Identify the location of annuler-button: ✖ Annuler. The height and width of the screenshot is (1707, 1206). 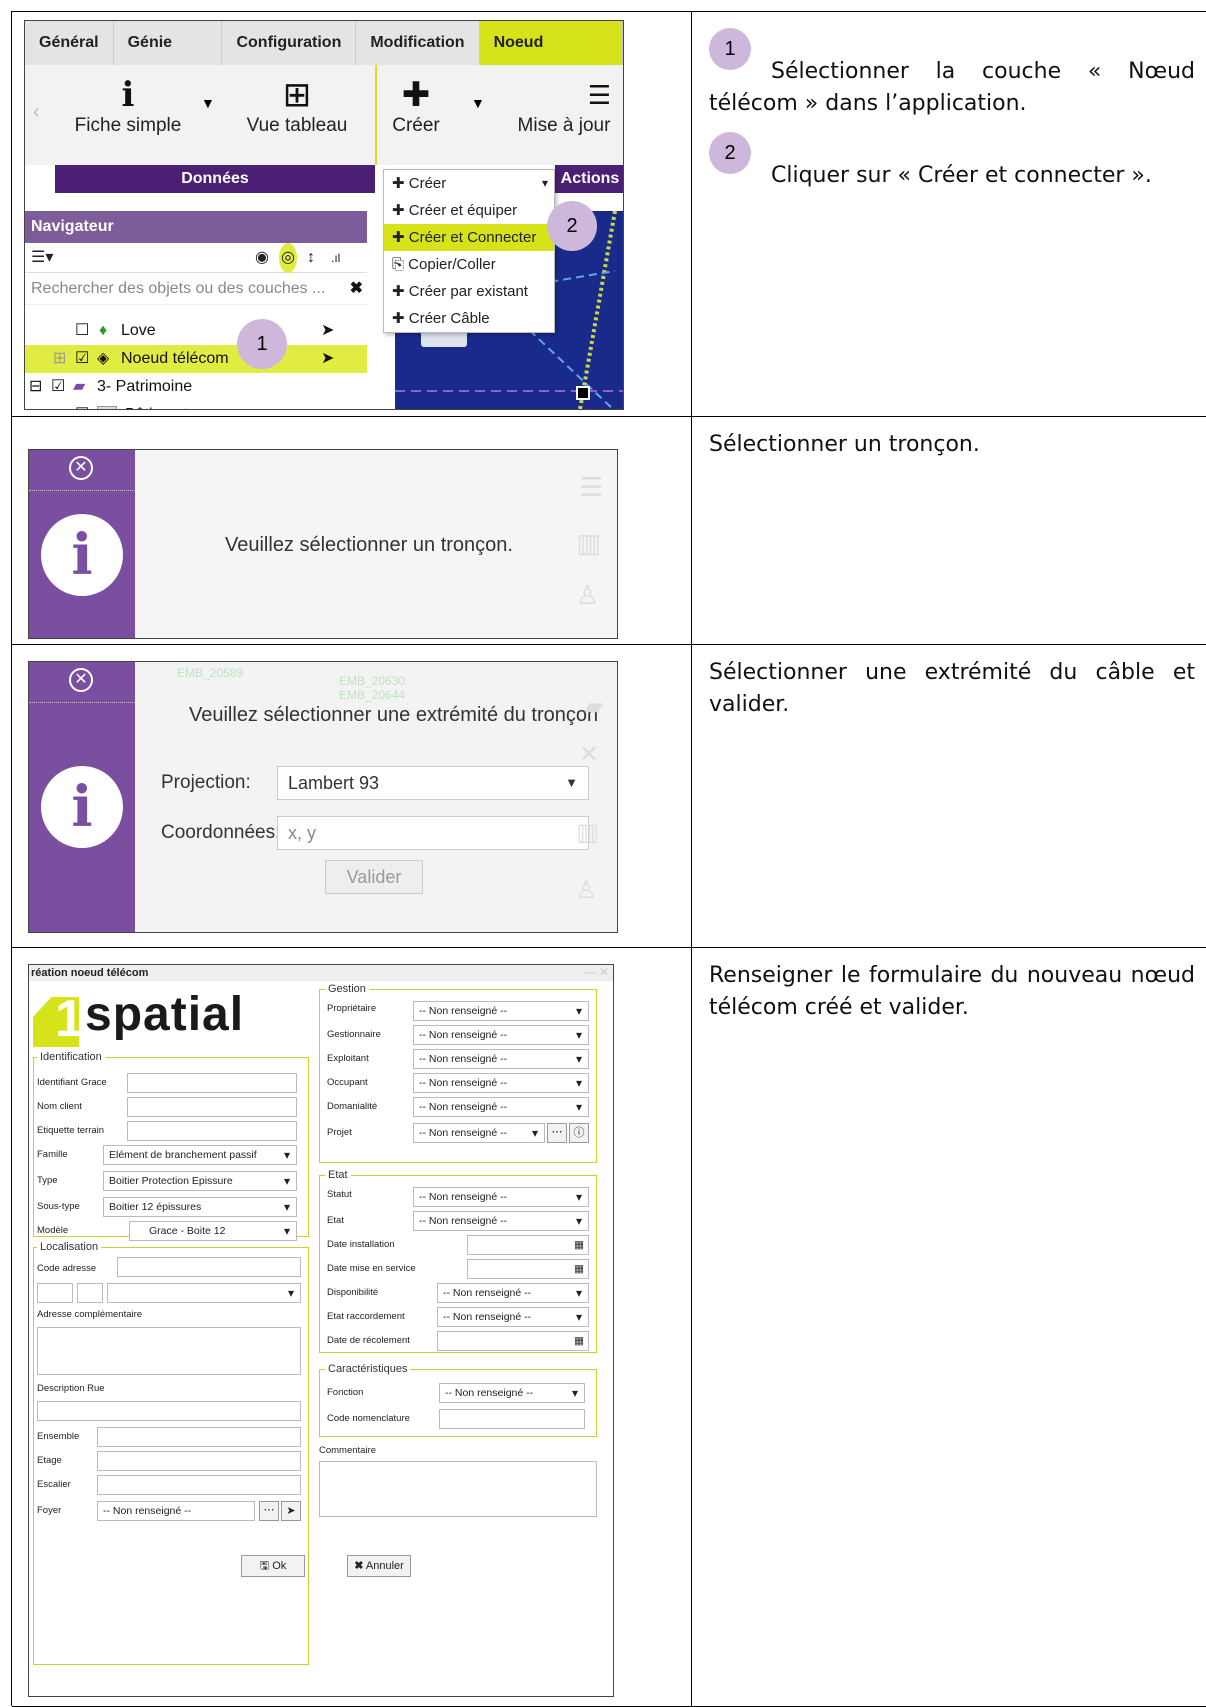
(379, 1566).